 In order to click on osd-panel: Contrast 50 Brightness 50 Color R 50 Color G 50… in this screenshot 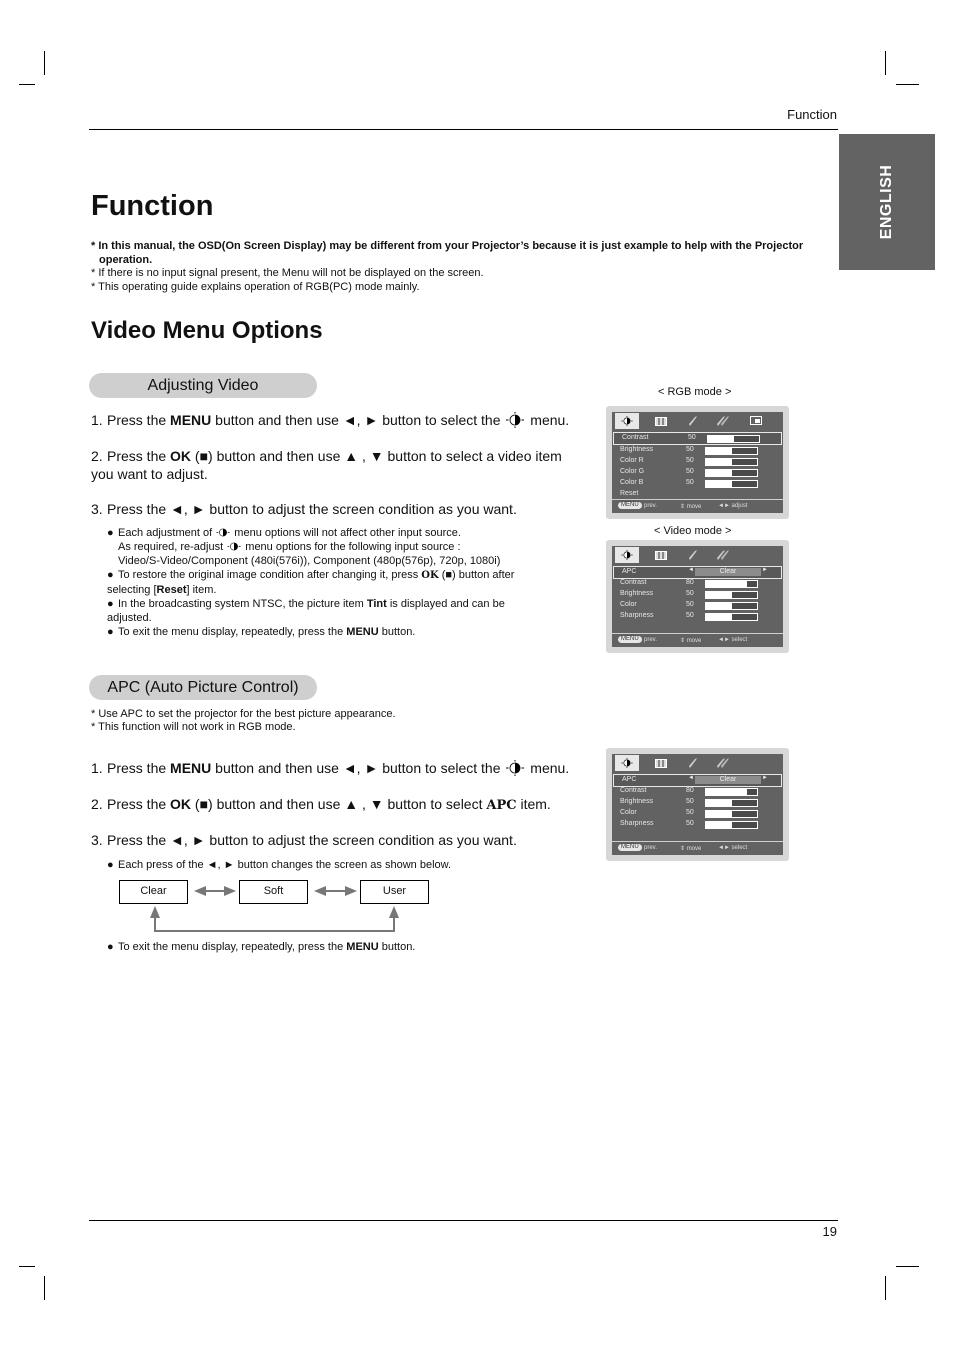, I will do `click(697, 462)`.